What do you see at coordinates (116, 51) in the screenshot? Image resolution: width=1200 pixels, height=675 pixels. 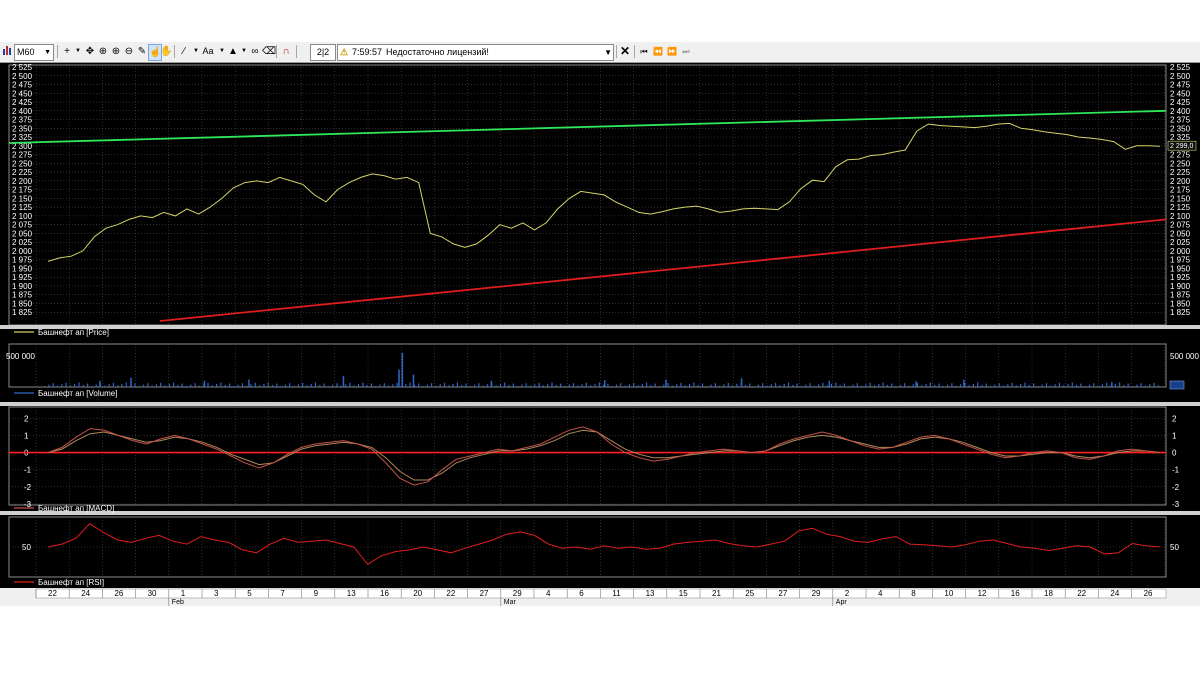 I see `zoom-in-icon: ⊕` at bounding box center [116, 51].